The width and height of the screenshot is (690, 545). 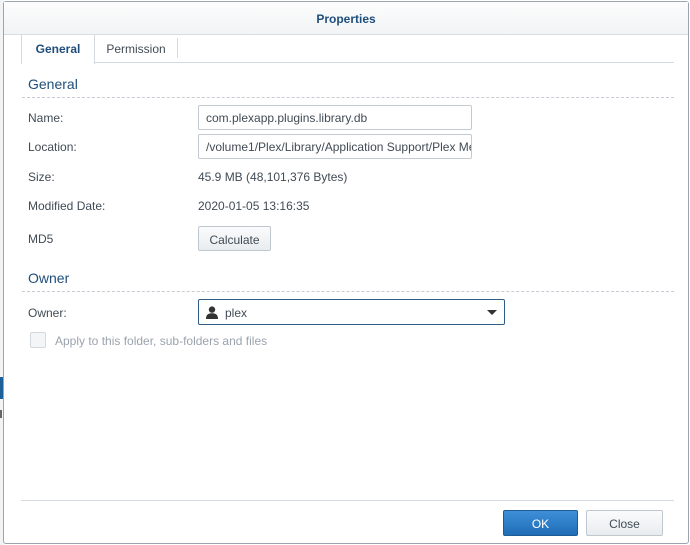 What do you see at coordinates (41, 239) in the screenshot?
I see `md5-label: MD5` at bounding box center [41, 239].